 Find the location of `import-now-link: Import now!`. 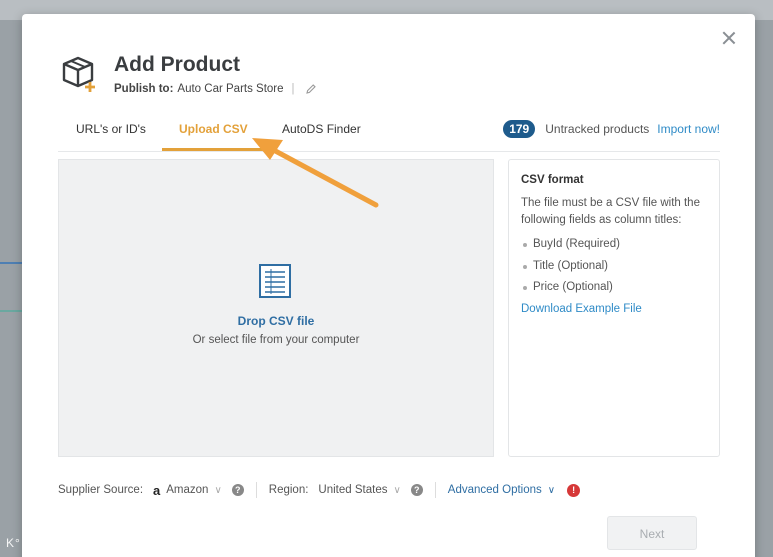

import-now-link: Import now! is located at coordinates (688, 129).